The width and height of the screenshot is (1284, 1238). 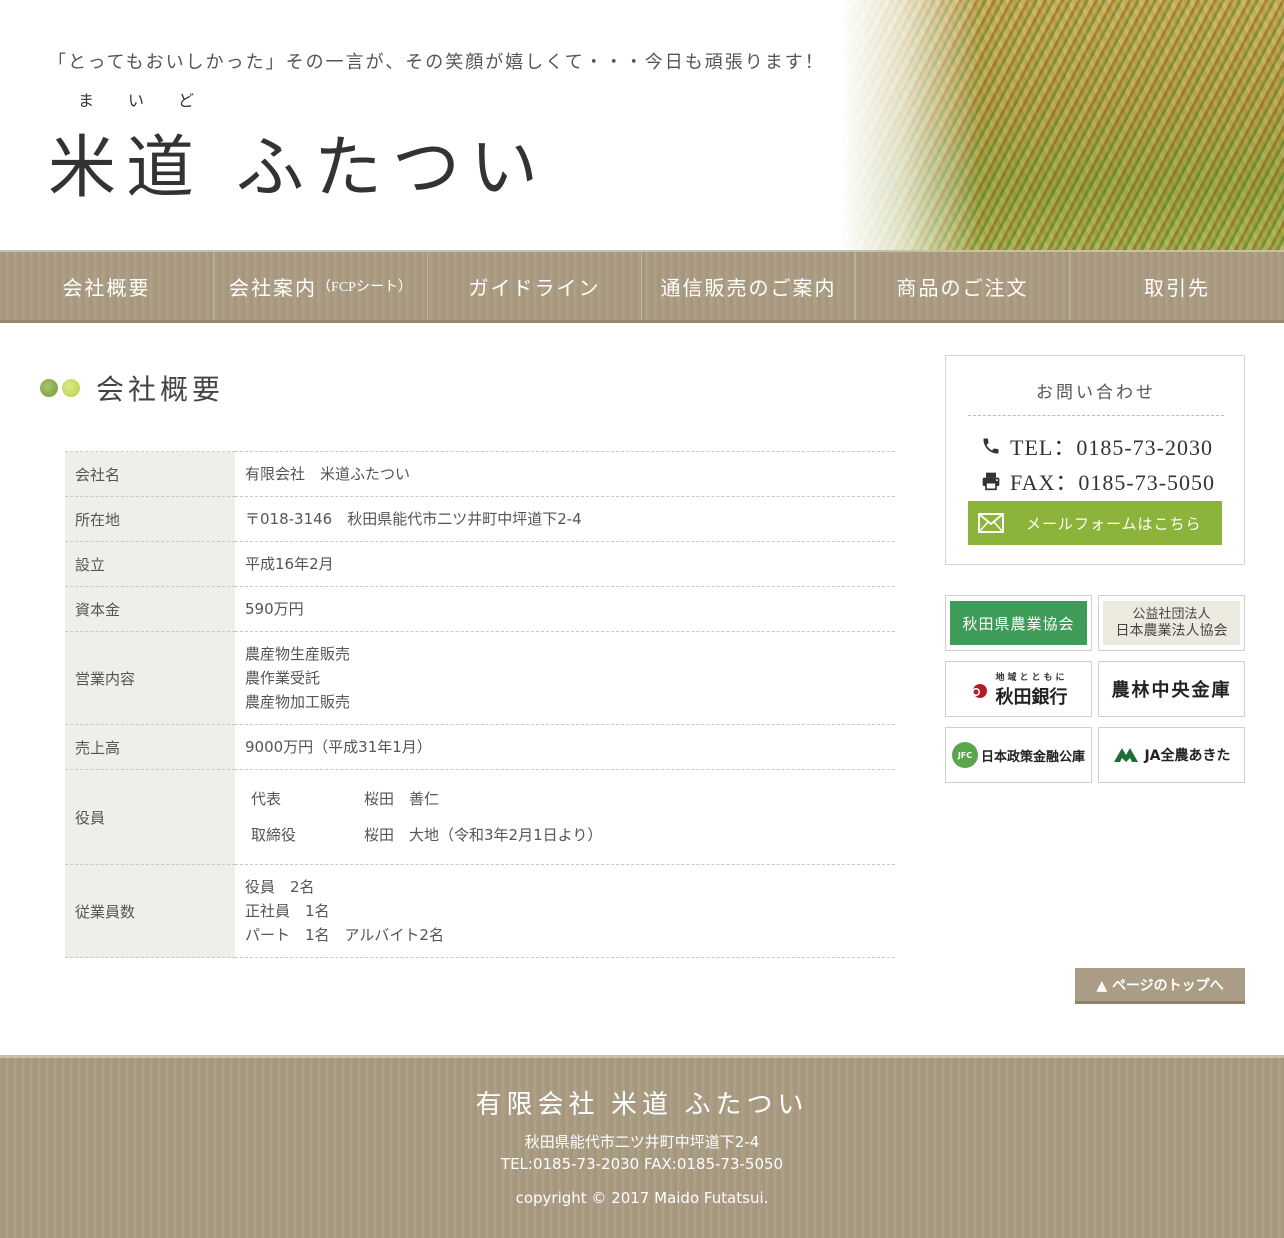 What do you see at coordinates (283, 678) in the screenshot?
I see `business-line: 農作業受託` at bounding box center [283, 678].